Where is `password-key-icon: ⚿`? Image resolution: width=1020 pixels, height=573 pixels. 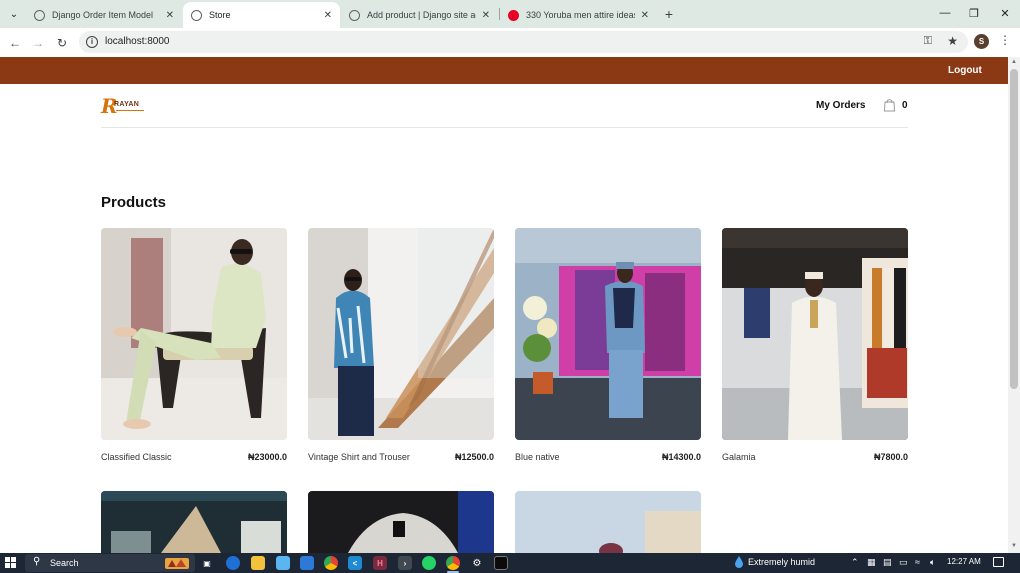 password-key-icon: ⚿ is located at coordinates (928, 41).